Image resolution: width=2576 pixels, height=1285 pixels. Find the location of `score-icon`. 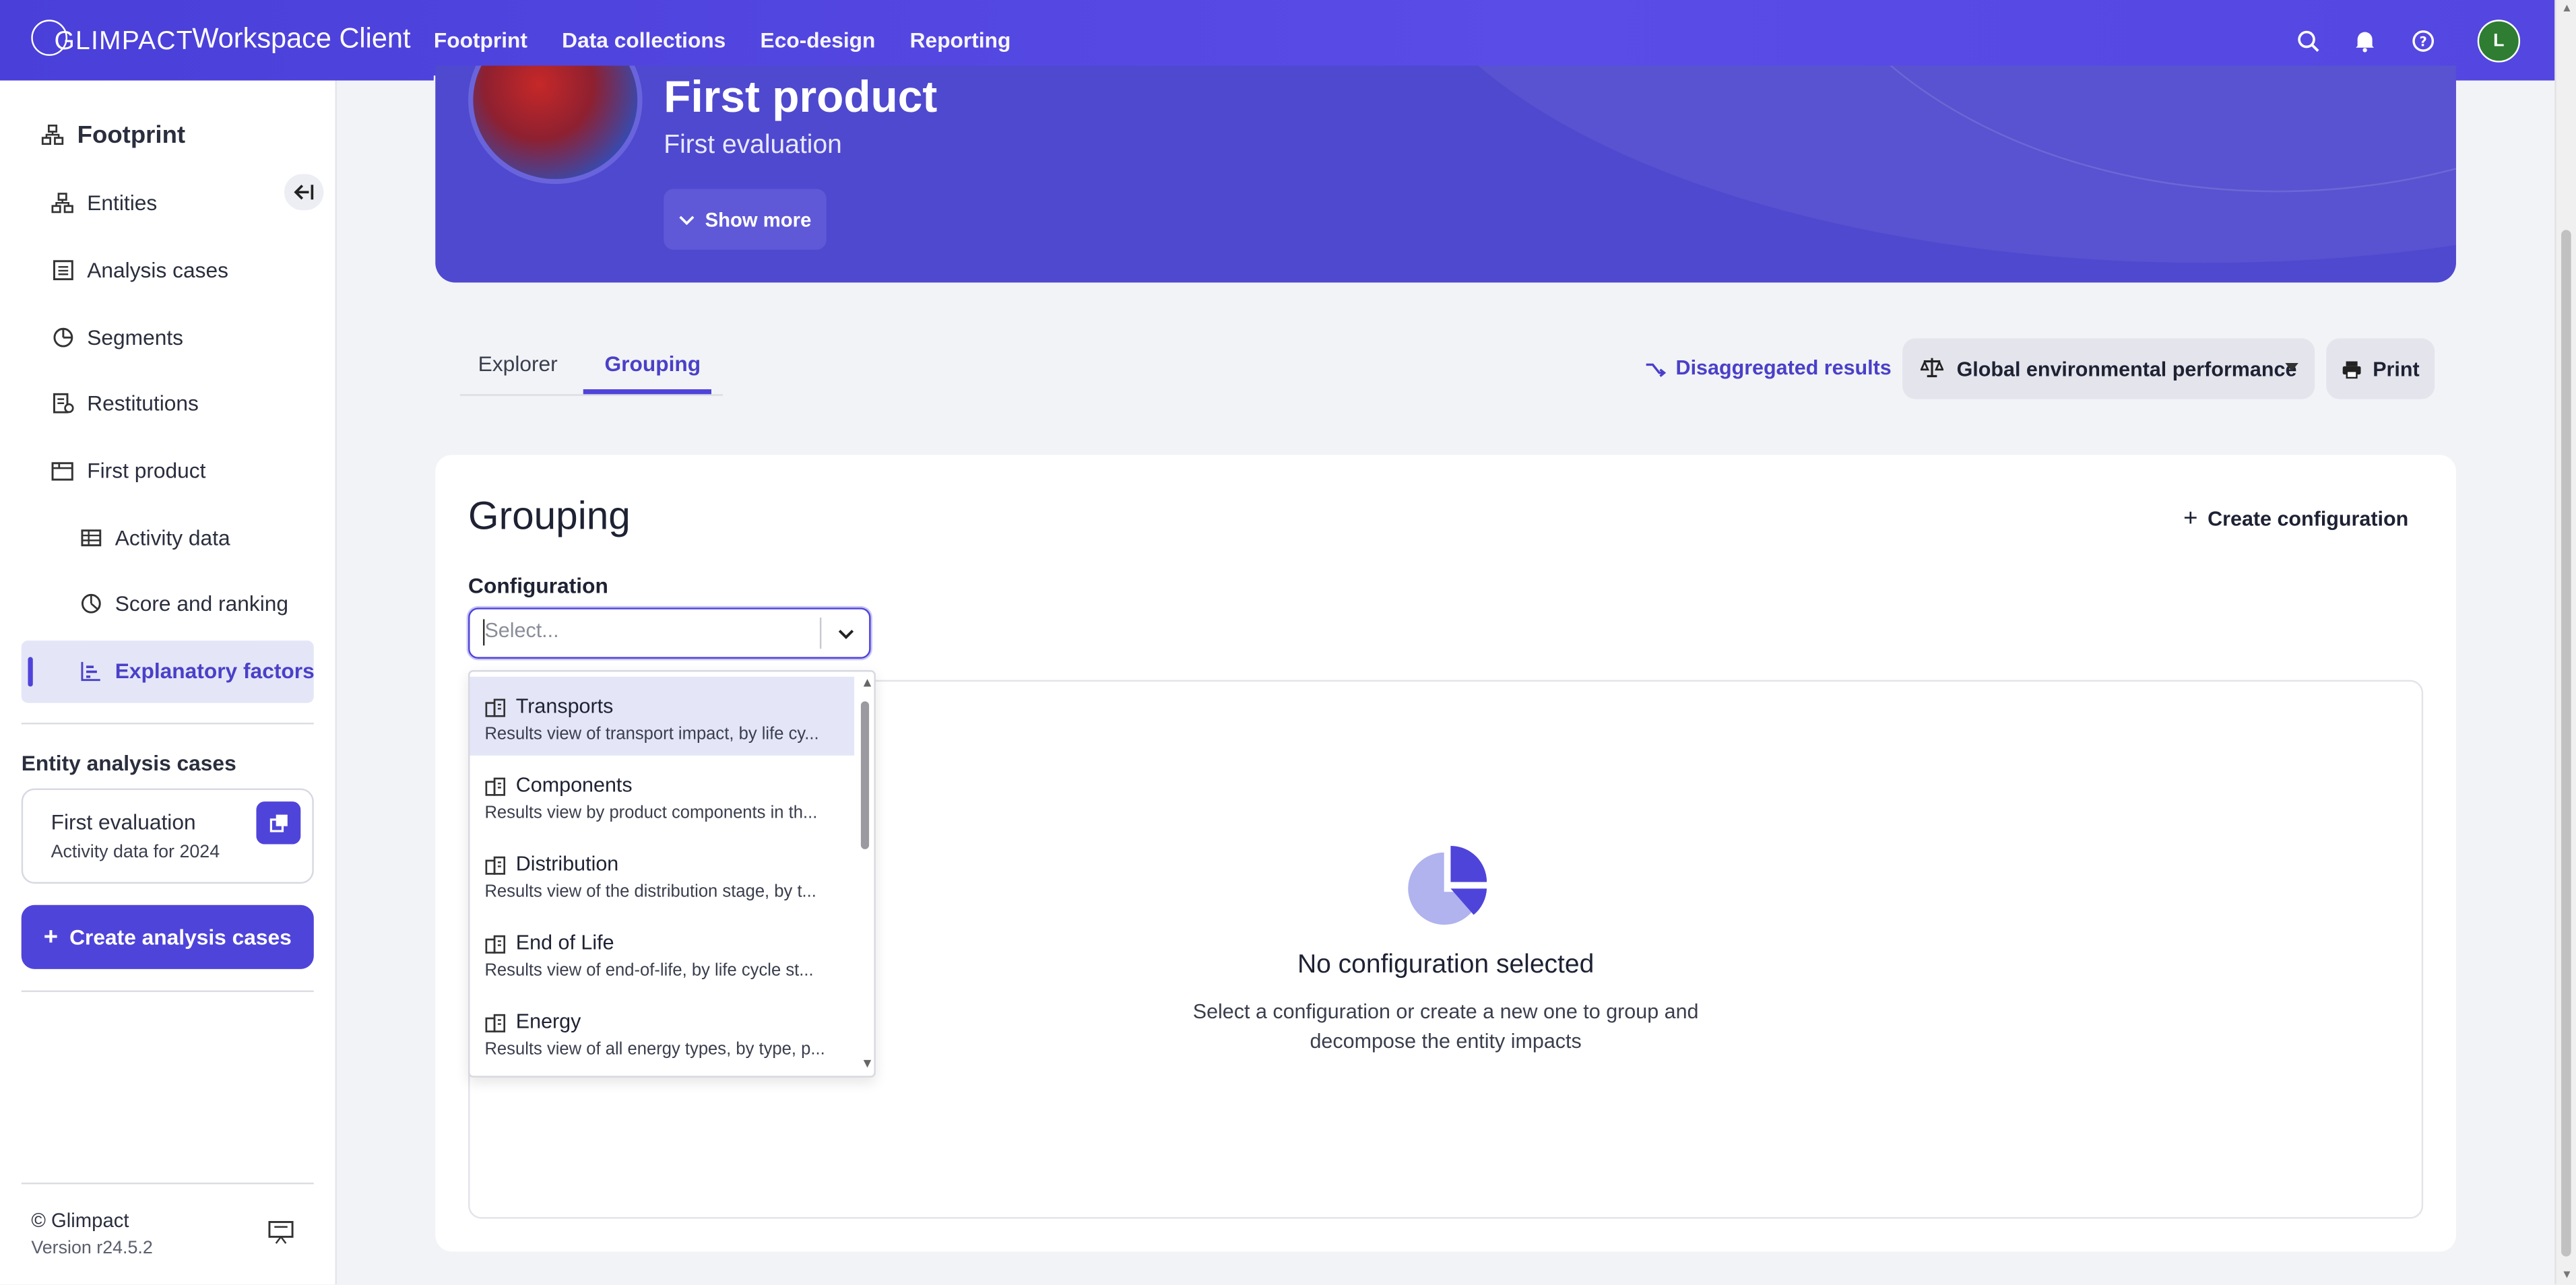

score-icon is located at coordinates (90, 603).